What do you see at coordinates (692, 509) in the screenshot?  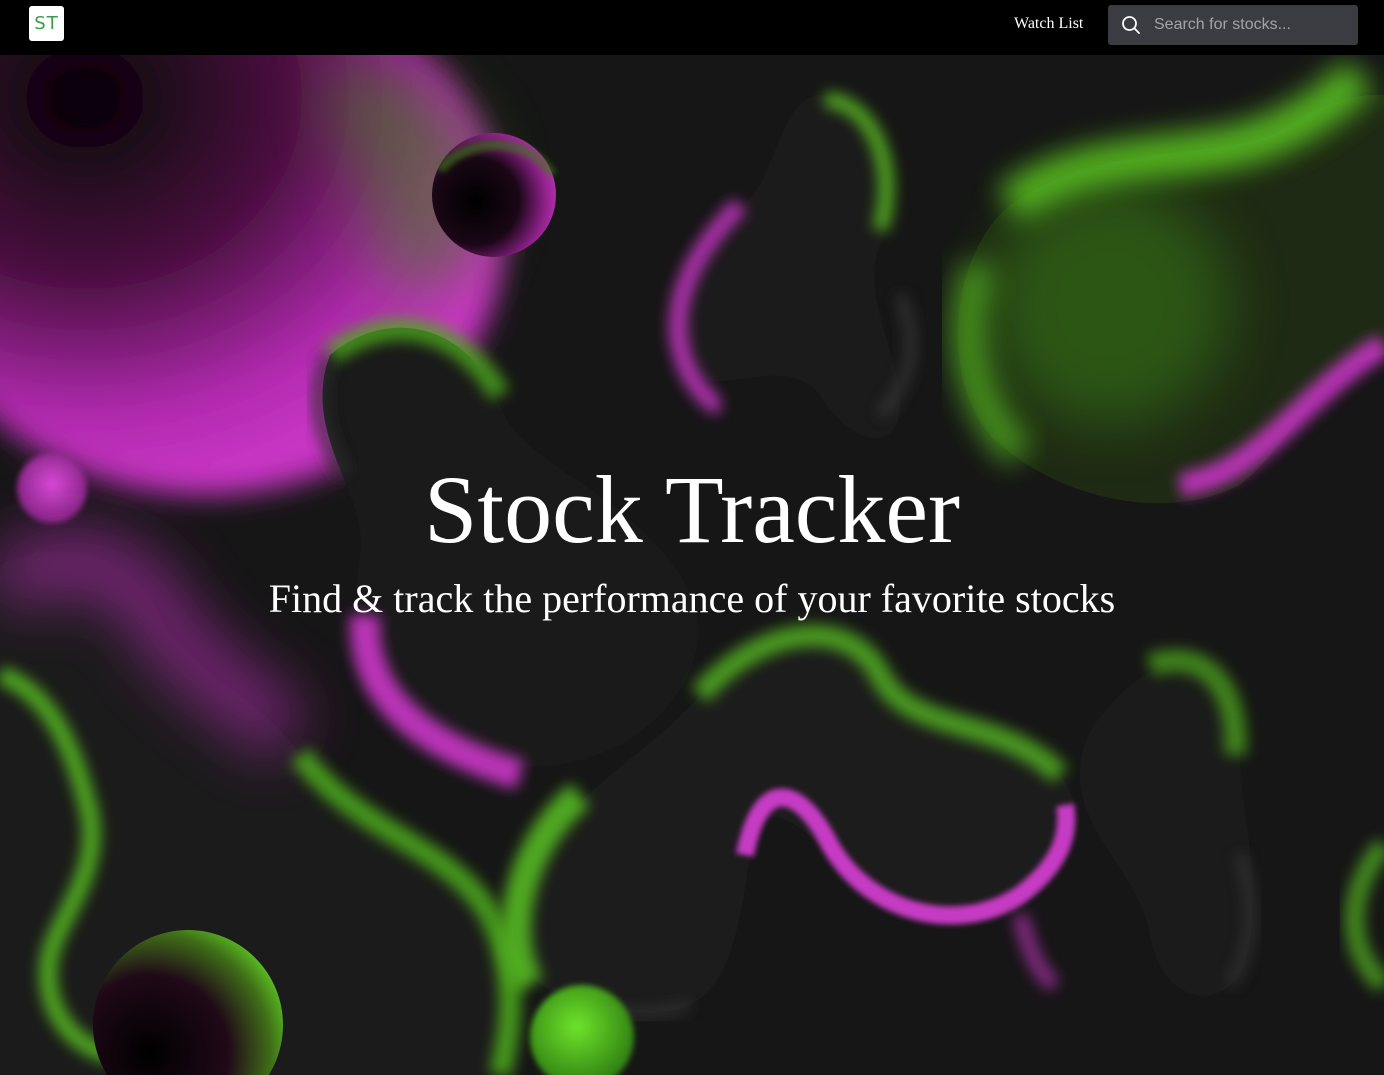 I see `hero-title: Stock Tracker` at bounding box center [692, 509].